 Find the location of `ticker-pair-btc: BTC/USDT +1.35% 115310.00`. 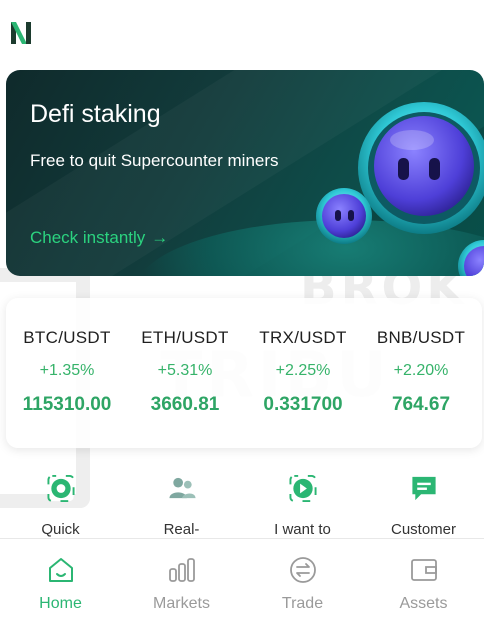

ticker-pair-btc: BTC/USDT +1.35% 115310.00 is located at coordinates (67, 373).